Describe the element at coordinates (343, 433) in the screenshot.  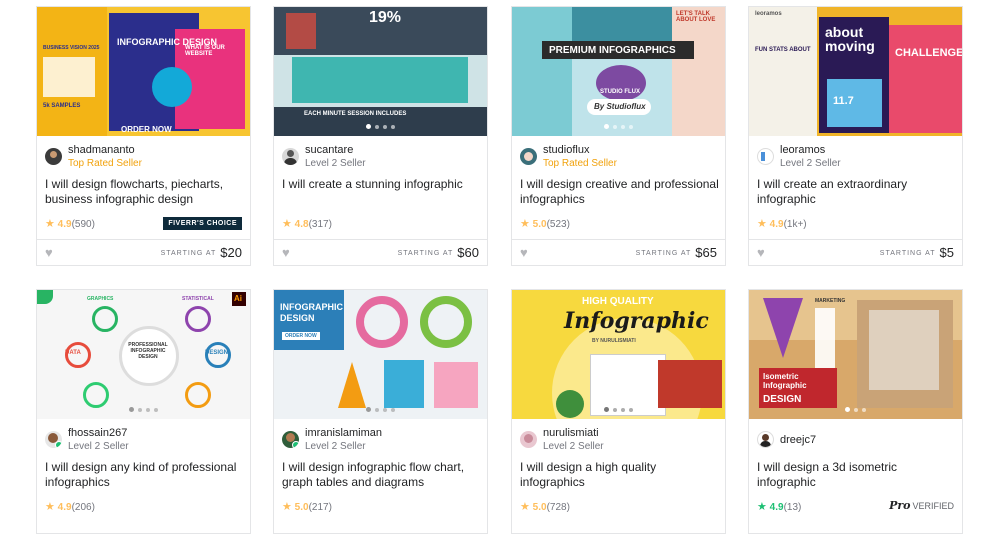
I see `seller-name: imranislamiman` at that location.